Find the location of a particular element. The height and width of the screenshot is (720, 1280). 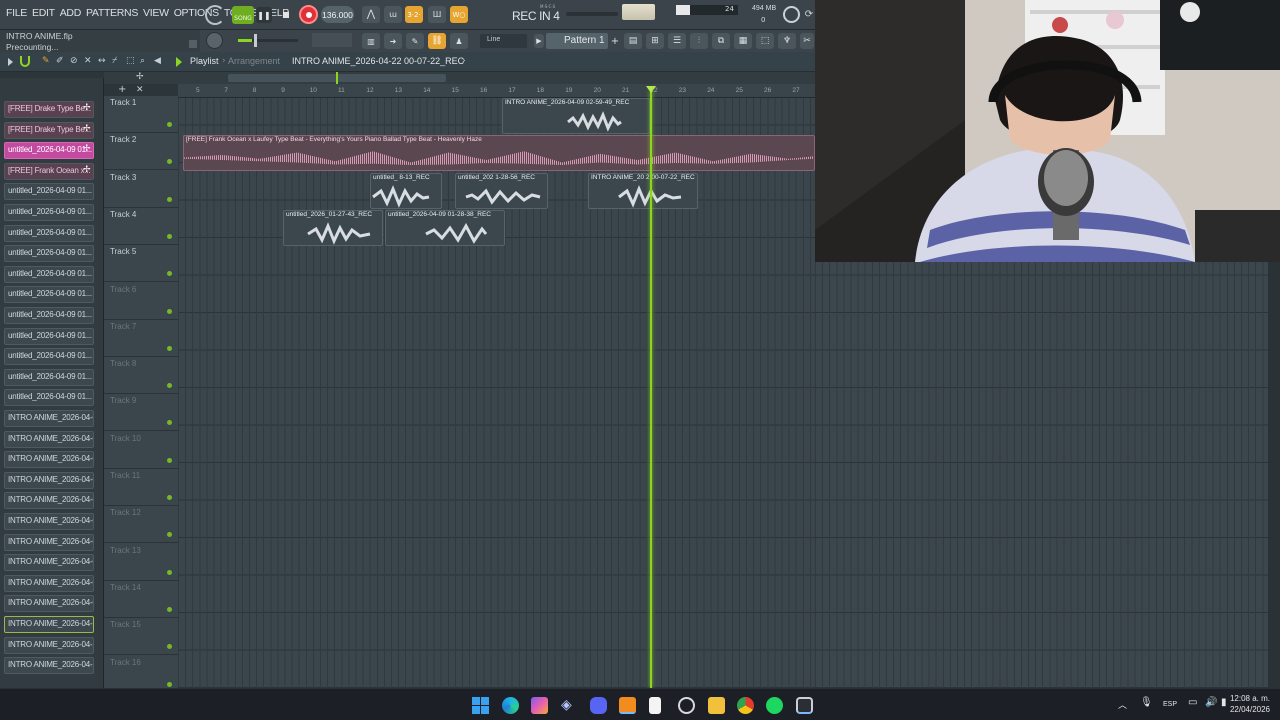

add-track-icon: + is located at coordinates (122, 89).